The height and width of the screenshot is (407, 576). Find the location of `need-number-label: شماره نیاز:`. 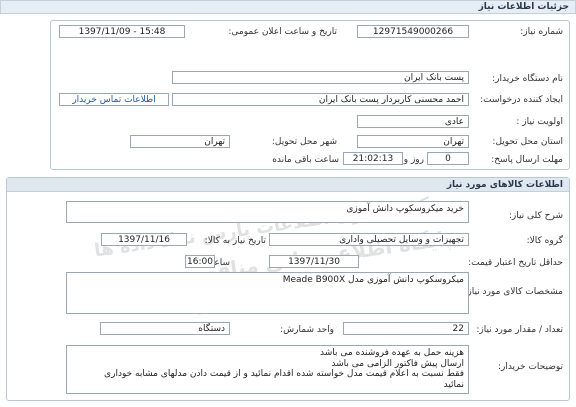

need-number-label: شماره نیاز: is located at coordinates (541, 32).